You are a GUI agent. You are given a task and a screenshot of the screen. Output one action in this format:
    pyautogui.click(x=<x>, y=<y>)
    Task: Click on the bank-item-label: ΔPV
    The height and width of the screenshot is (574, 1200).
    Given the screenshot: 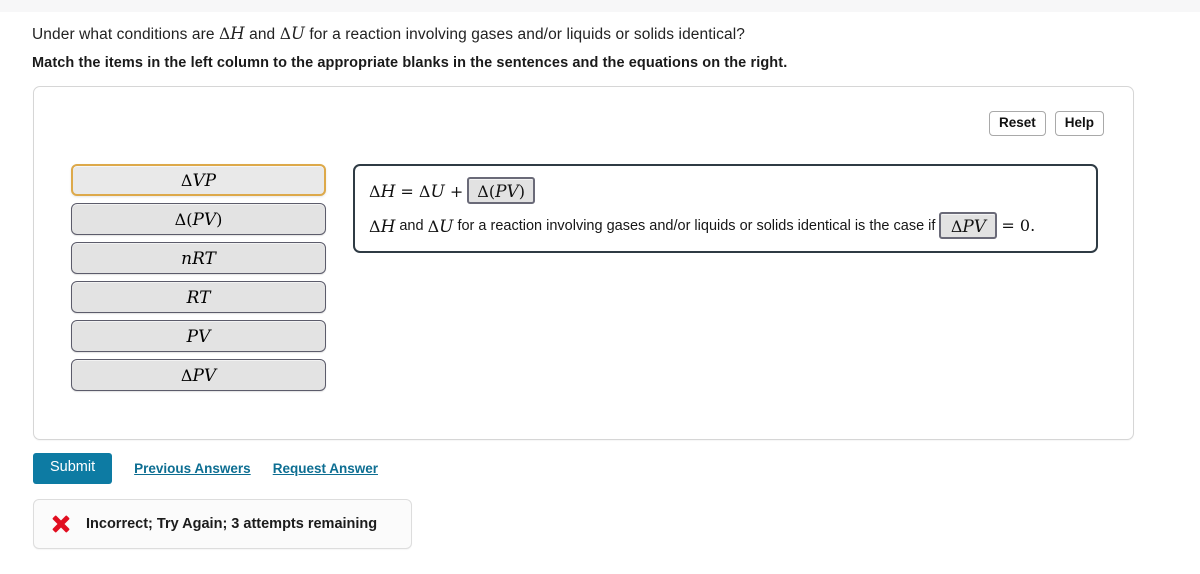 What is the action you would take?
    pyautogui.click(x=198, y=375)
    